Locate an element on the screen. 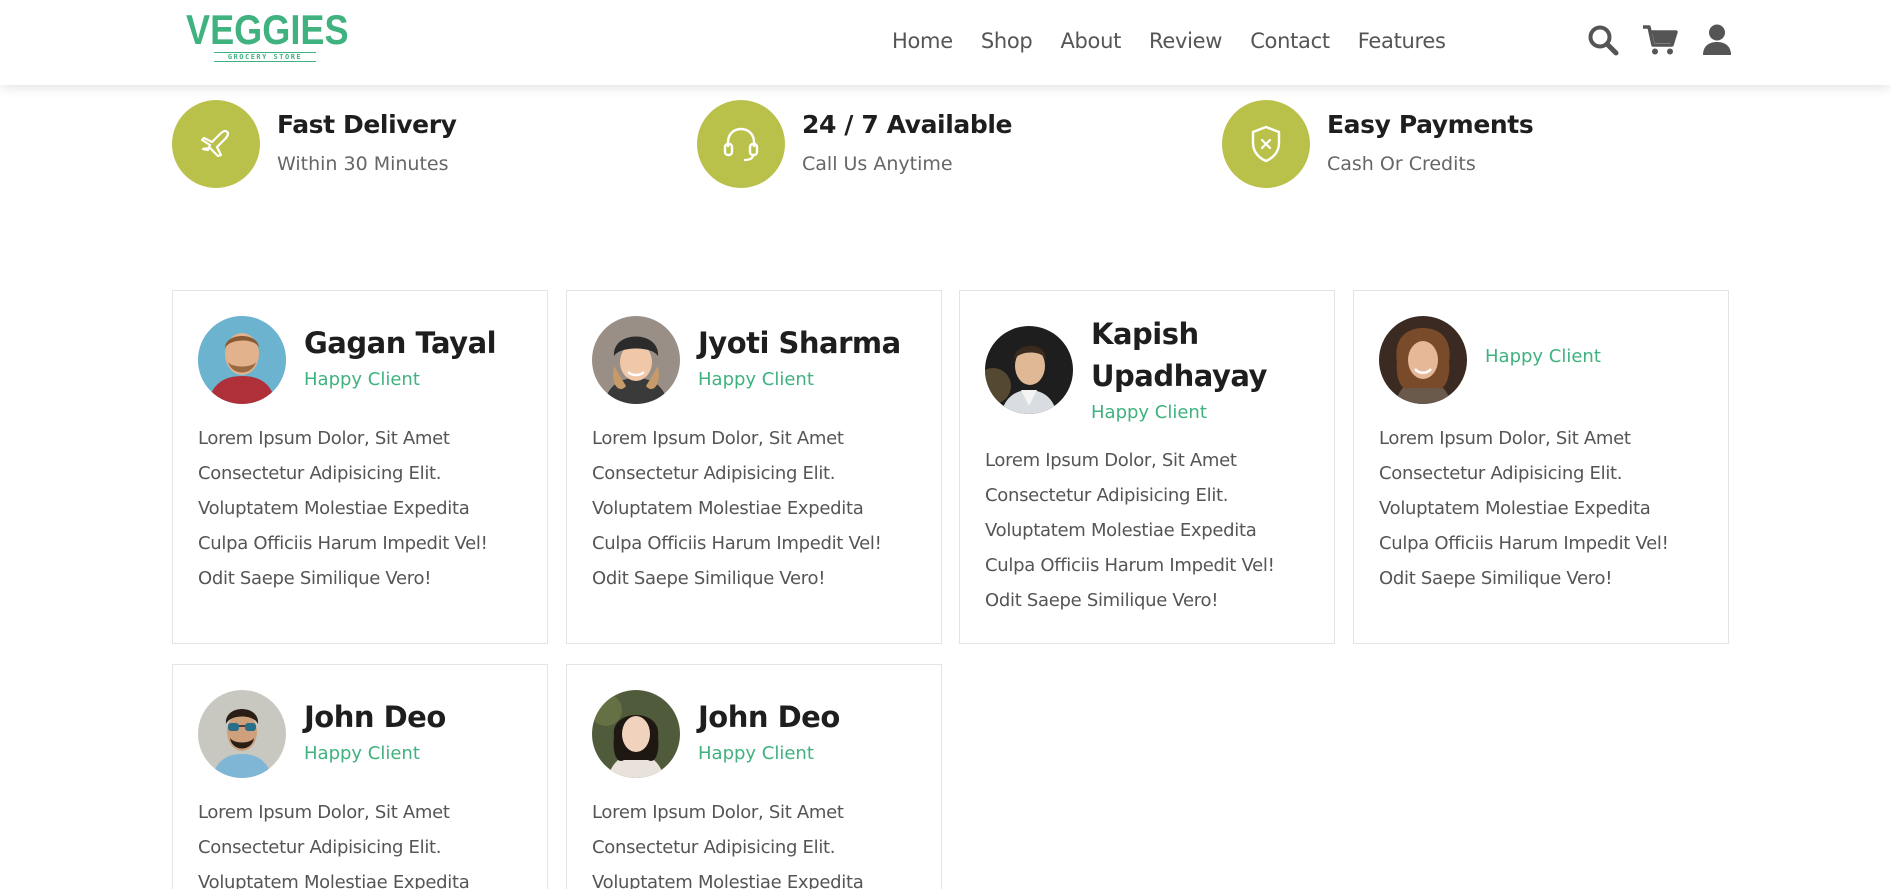 The height and width of the screenshot is (889, 1891). main-nav: Home Shop About Review Contact Features is located at coordinates (1183, 42).